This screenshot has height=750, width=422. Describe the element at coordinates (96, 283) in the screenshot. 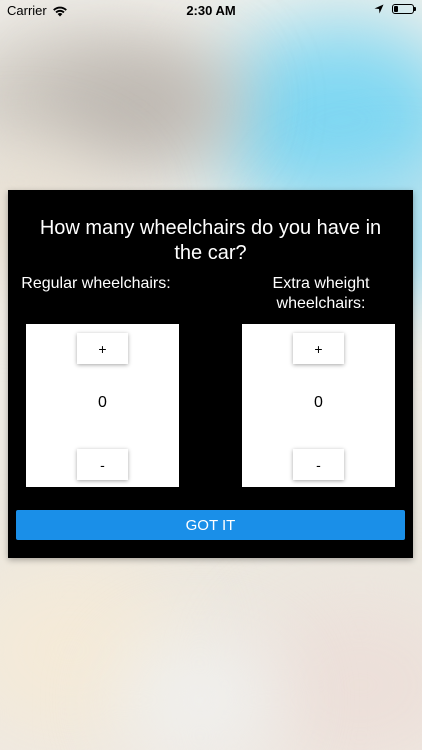

I see `regular-wheelchairs-label: Regular wheelchairs:` at that location.